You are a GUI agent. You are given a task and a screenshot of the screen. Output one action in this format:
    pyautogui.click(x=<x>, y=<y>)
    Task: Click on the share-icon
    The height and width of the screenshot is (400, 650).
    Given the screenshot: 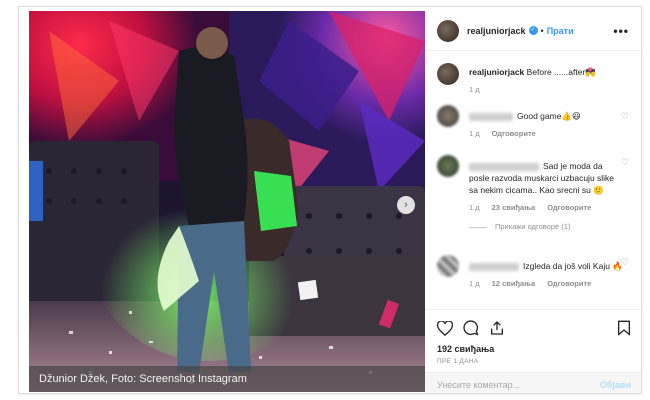 What is the action you would take?
    pyautogui.click(x=497, y=328)
    